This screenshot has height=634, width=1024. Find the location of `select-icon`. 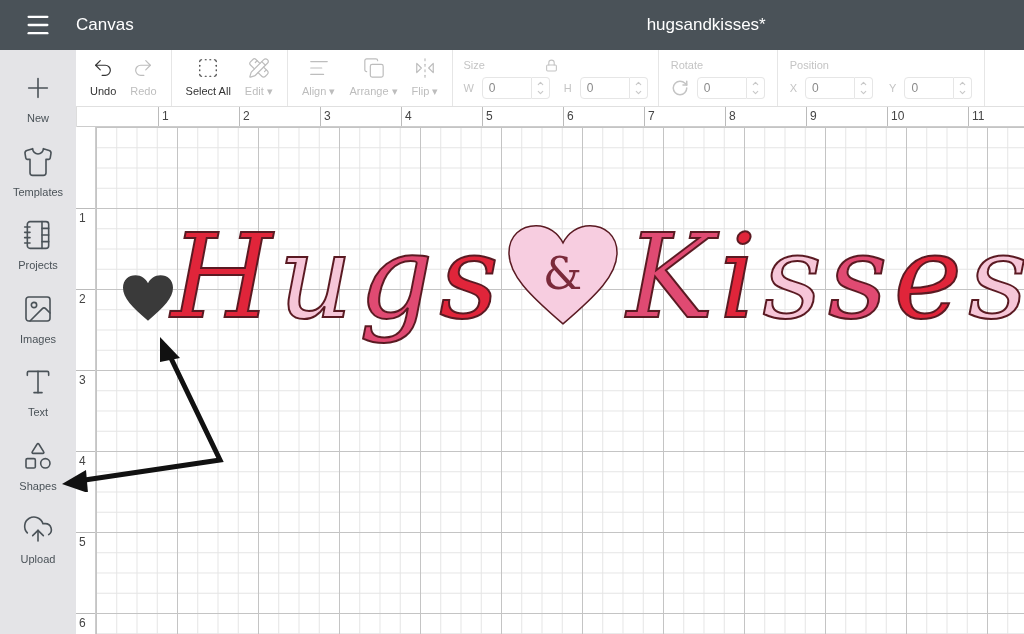

select-icon is located at coordinates (208, 67).